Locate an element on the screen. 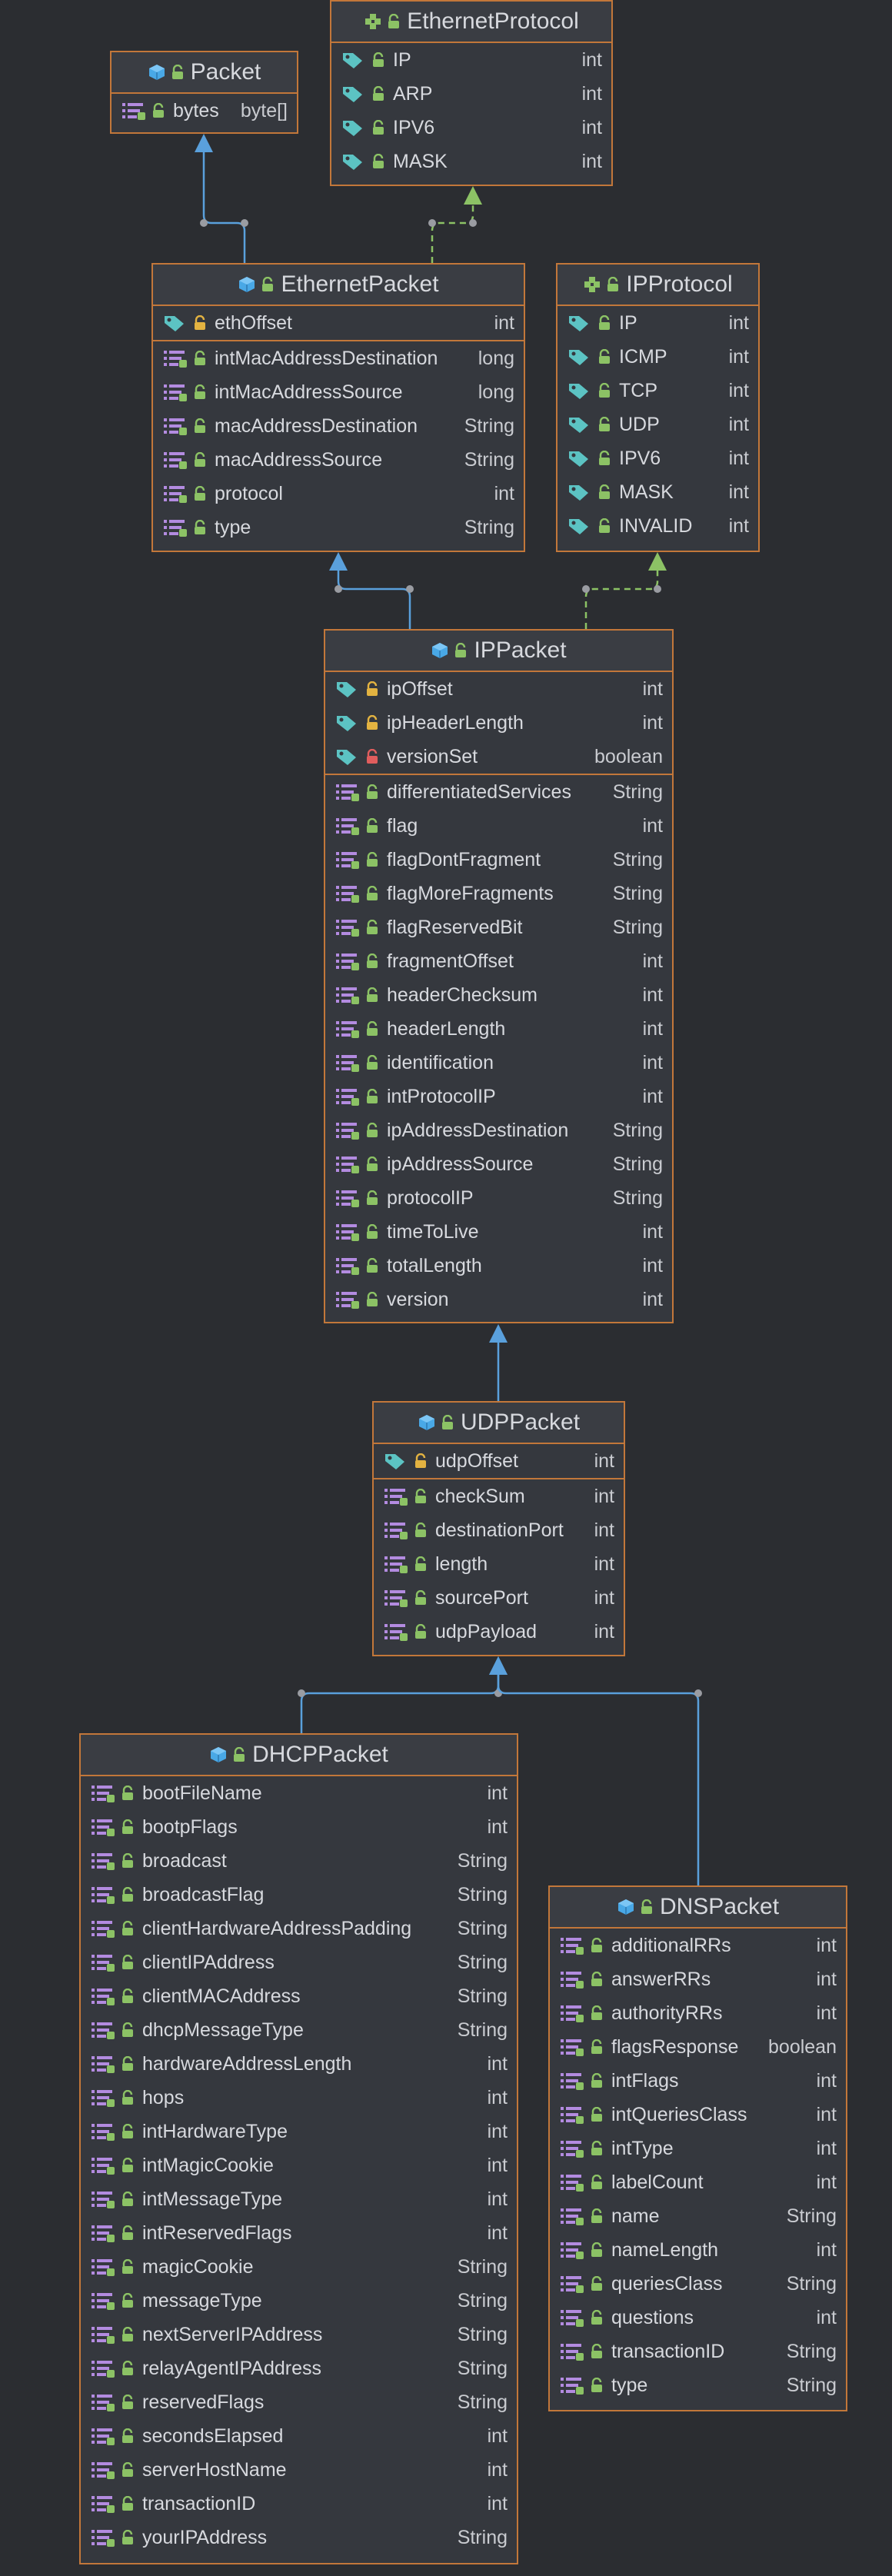  field-row: additionalRRs int is located at coordinates (698, 1946).